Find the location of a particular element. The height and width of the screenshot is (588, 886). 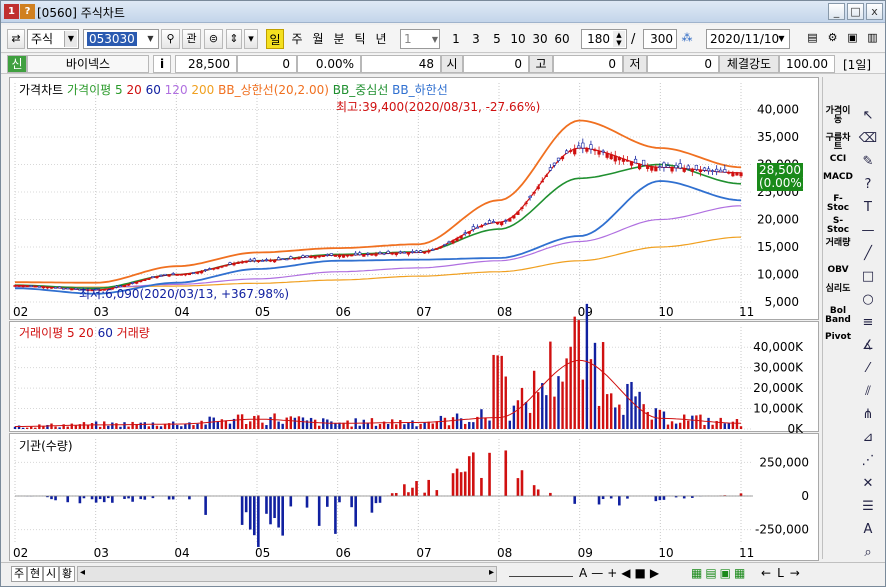

tab-main: 주 is located at coordinates (19, 574).